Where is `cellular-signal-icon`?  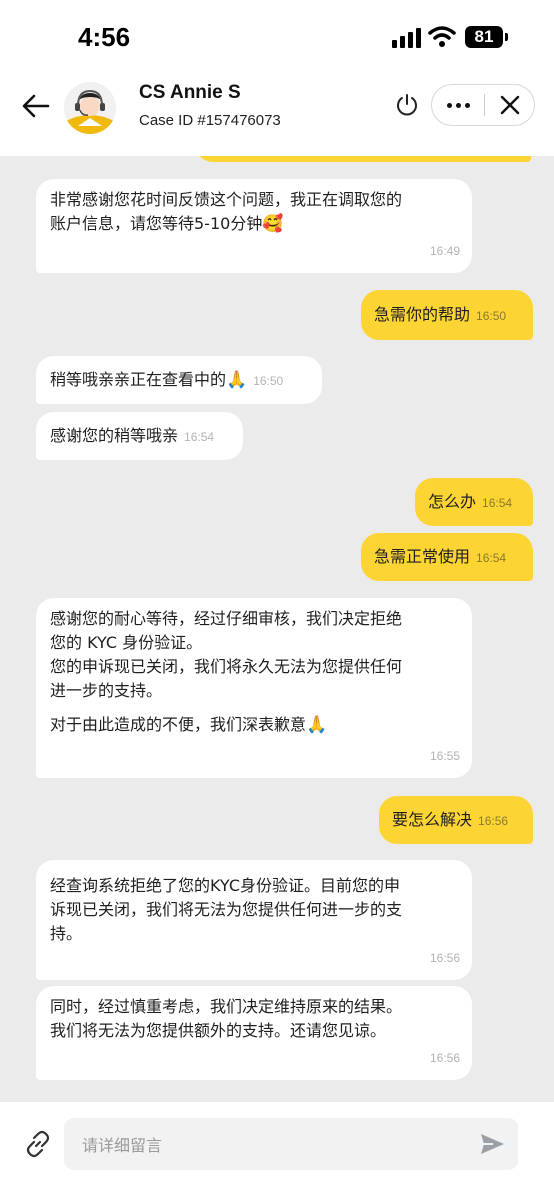 cellular-signal-icon is located at coordinates (407, 38).